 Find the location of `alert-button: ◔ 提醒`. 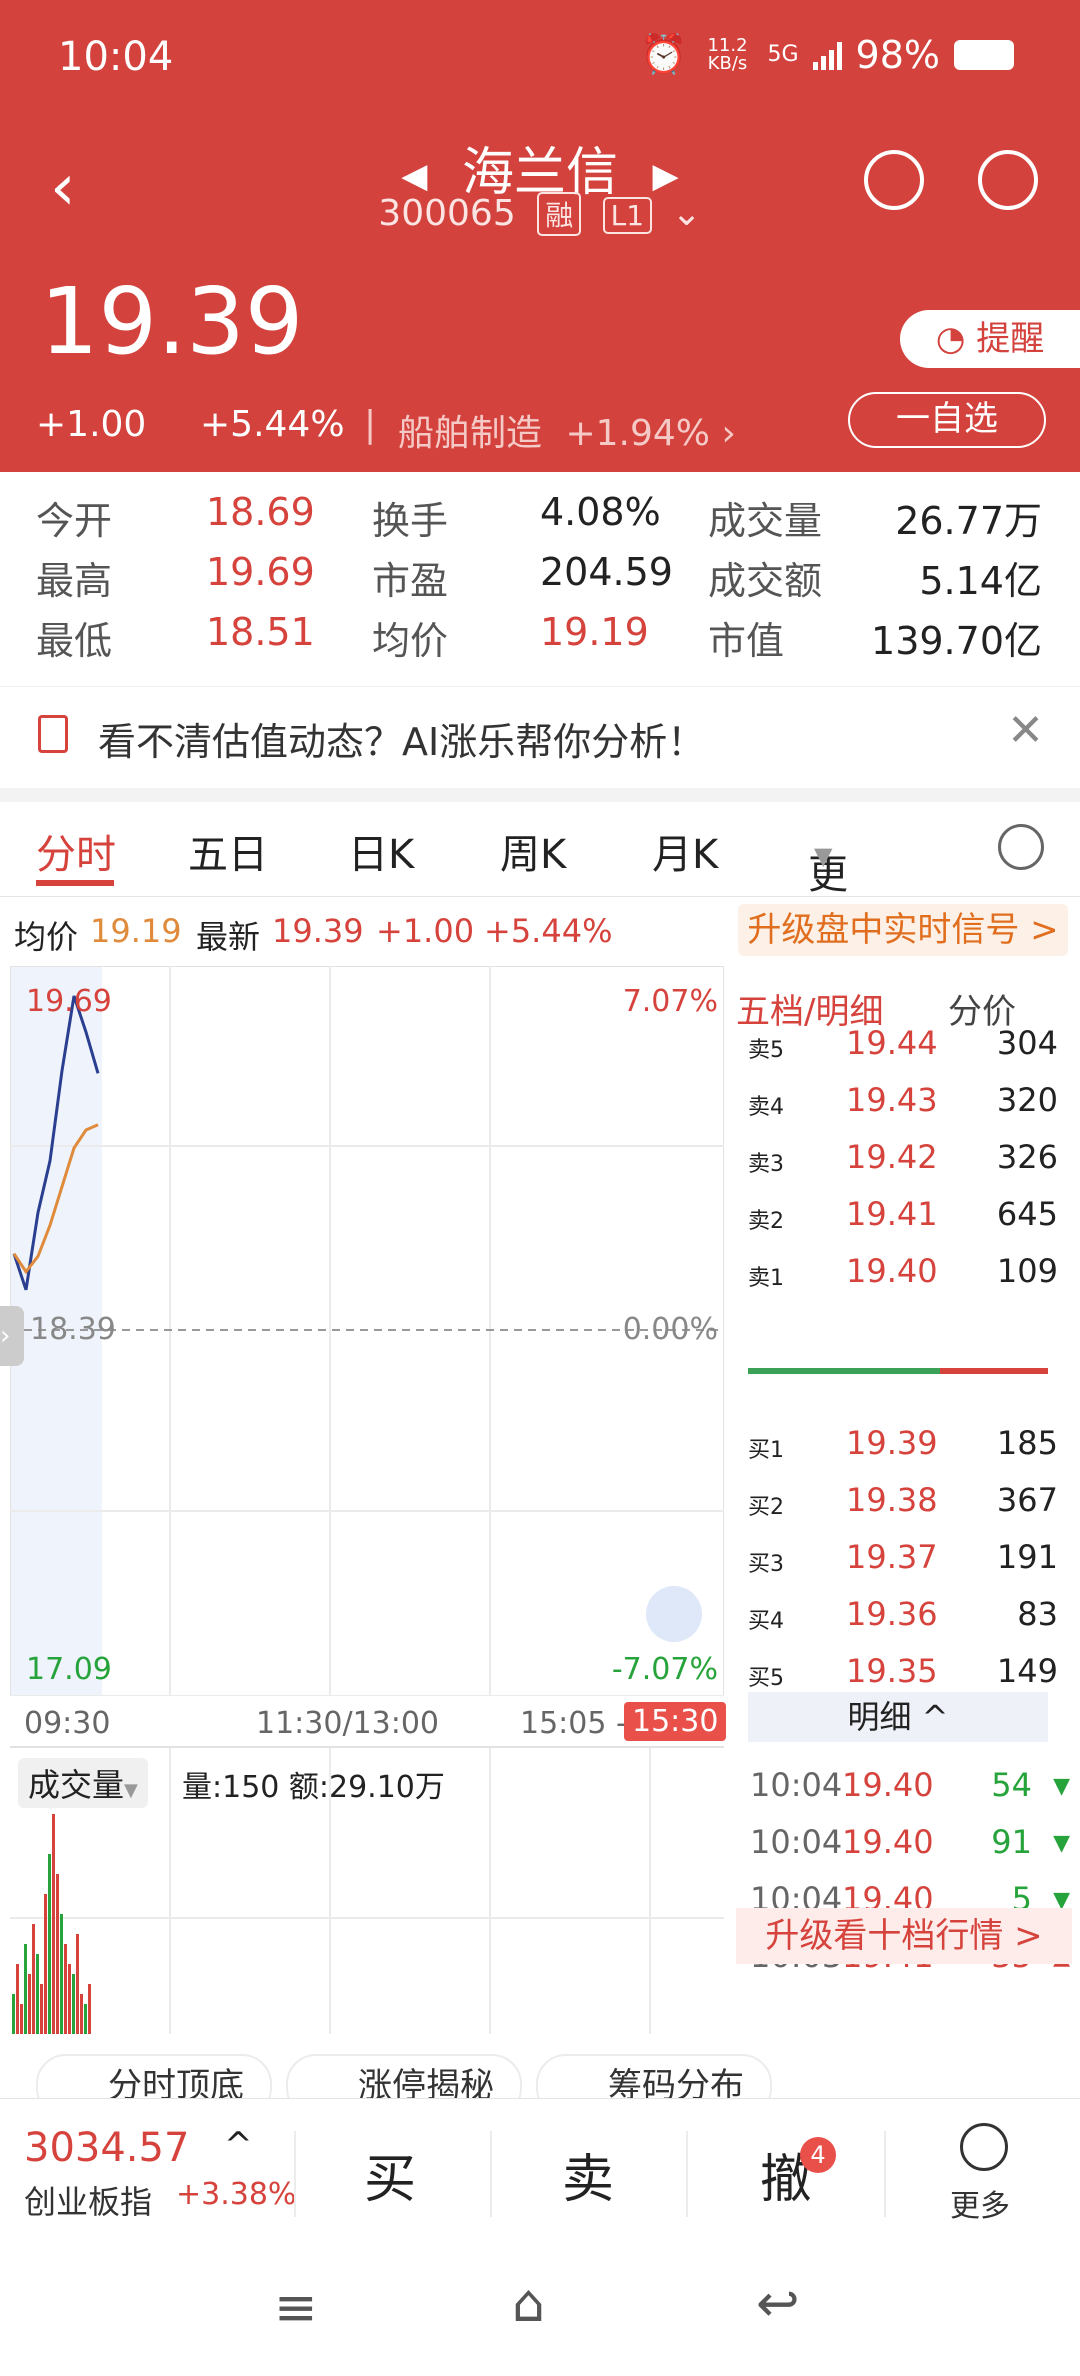

alert-button: ◔ 提醒 is located at coordinates (990, 339).